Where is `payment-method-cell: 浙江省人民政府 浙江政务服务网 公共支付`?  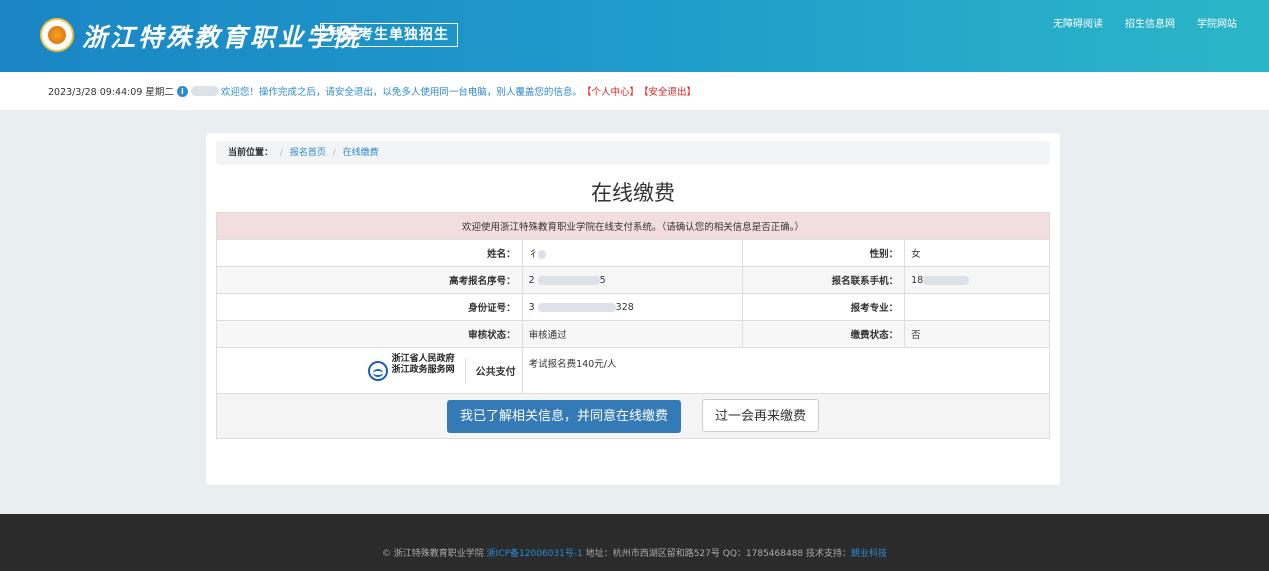
payment-method-cell: 浙江省人民政府 浙江政务服务网 公共支付 is located at coordinates (369, 370).